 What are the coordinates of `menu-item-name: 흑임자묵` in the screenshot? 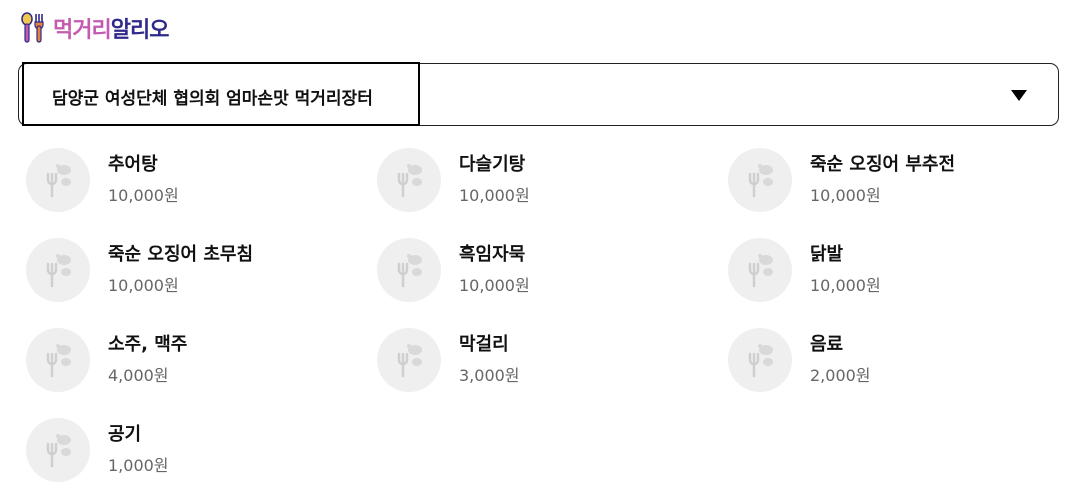 It's located at (492, 254).